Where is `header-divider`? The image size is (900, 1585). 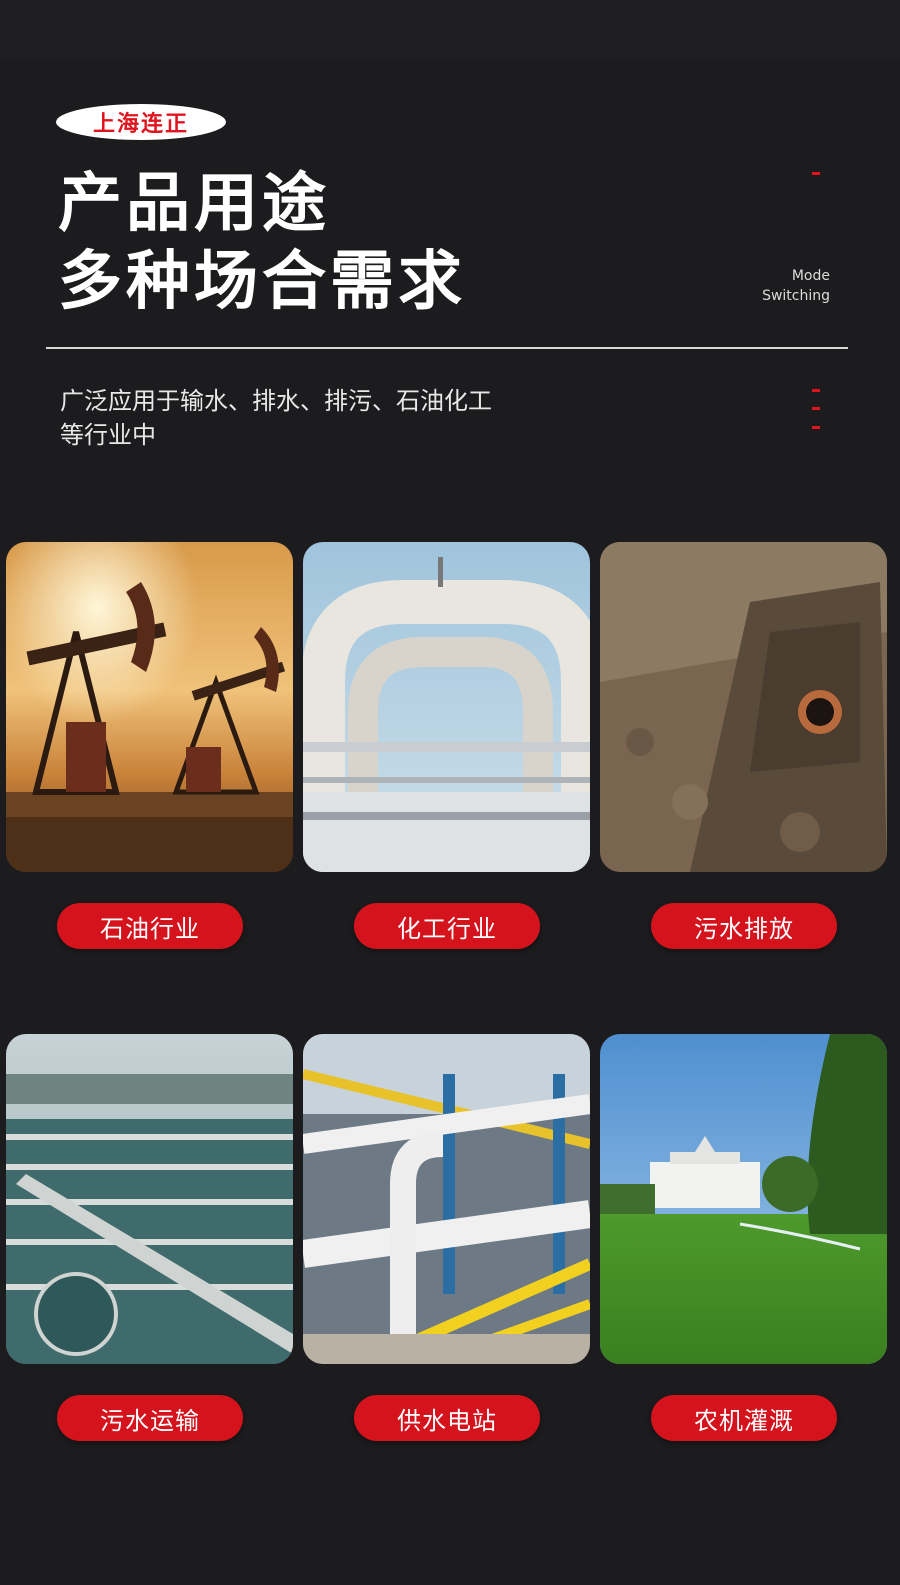 header-divider is located at coordinates (447, 348).